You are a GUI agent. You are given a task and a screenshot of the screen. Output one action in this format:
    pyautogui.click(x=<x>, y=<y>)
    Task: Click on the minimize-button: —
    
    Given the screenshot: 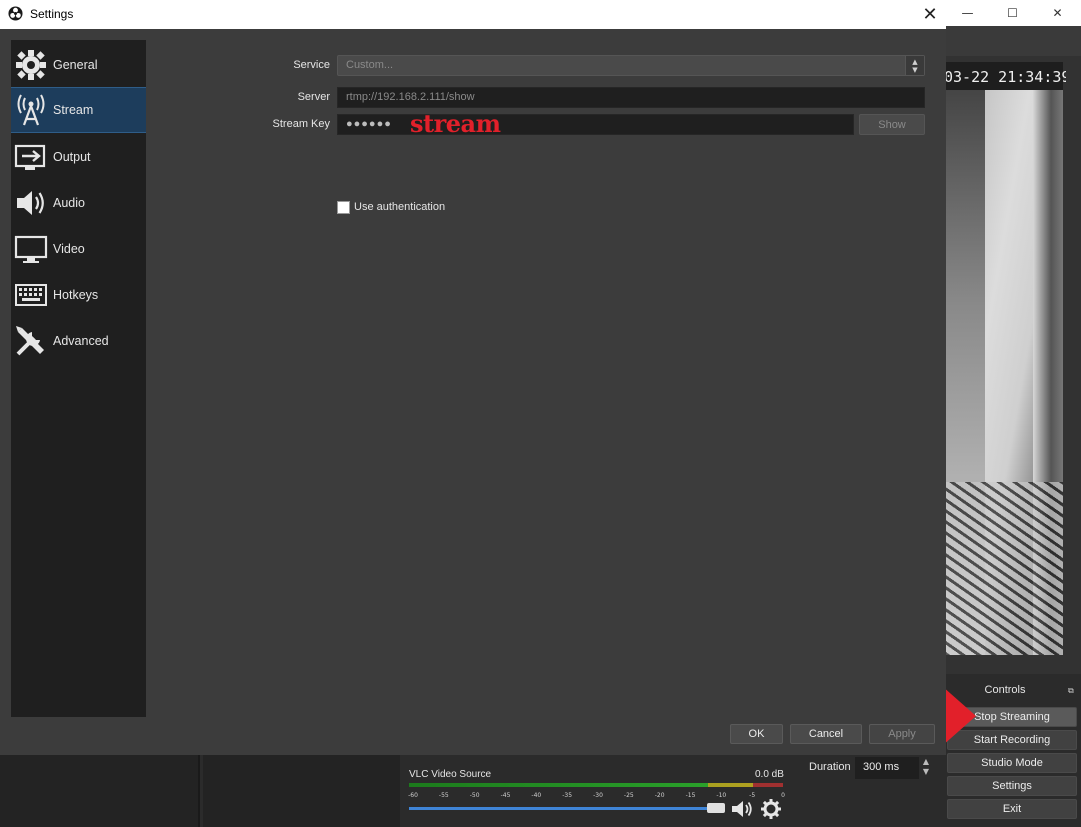 What is the action you would take?
    pyautogui.click(x=967, y=13)
    